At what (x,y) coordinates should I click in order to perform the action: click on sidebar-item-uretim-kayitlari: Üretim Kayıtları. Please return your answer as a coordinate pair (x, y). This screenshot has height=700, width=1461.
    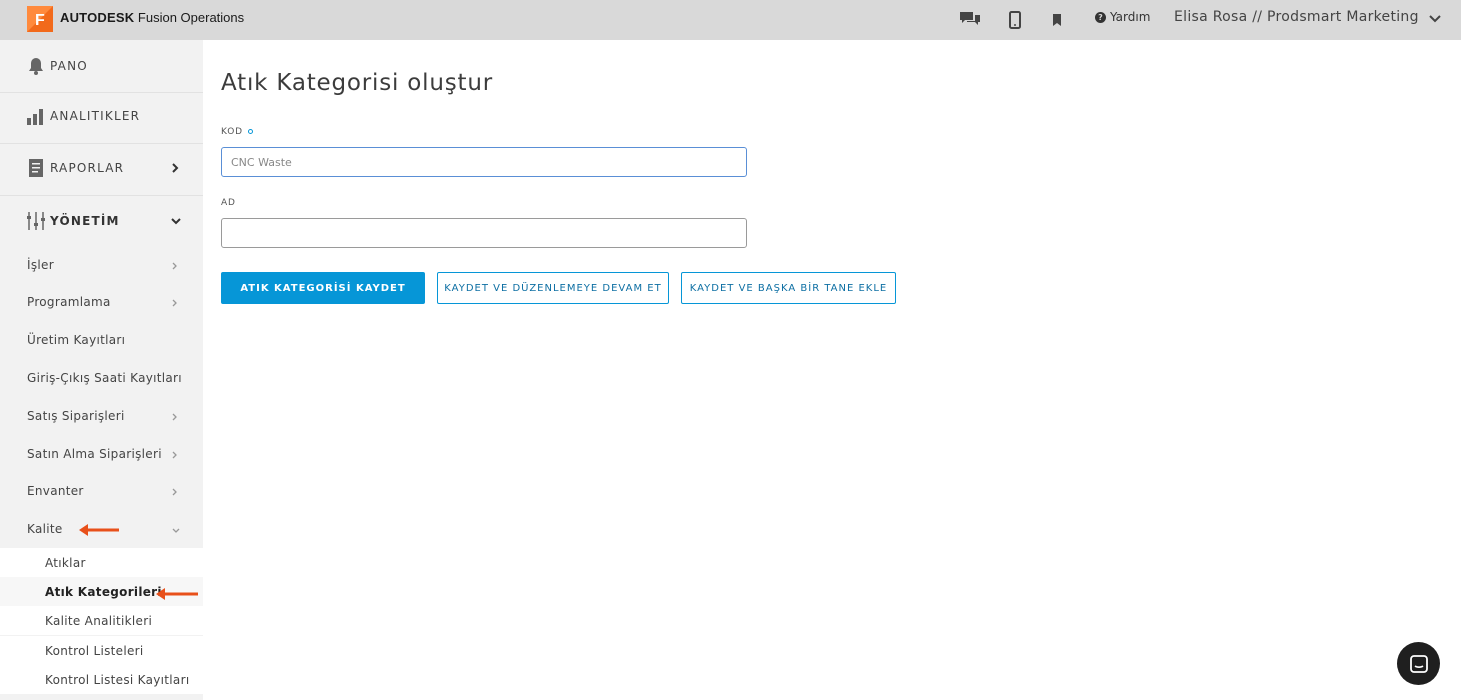
    Looking at the image, I should click on (101, 340).